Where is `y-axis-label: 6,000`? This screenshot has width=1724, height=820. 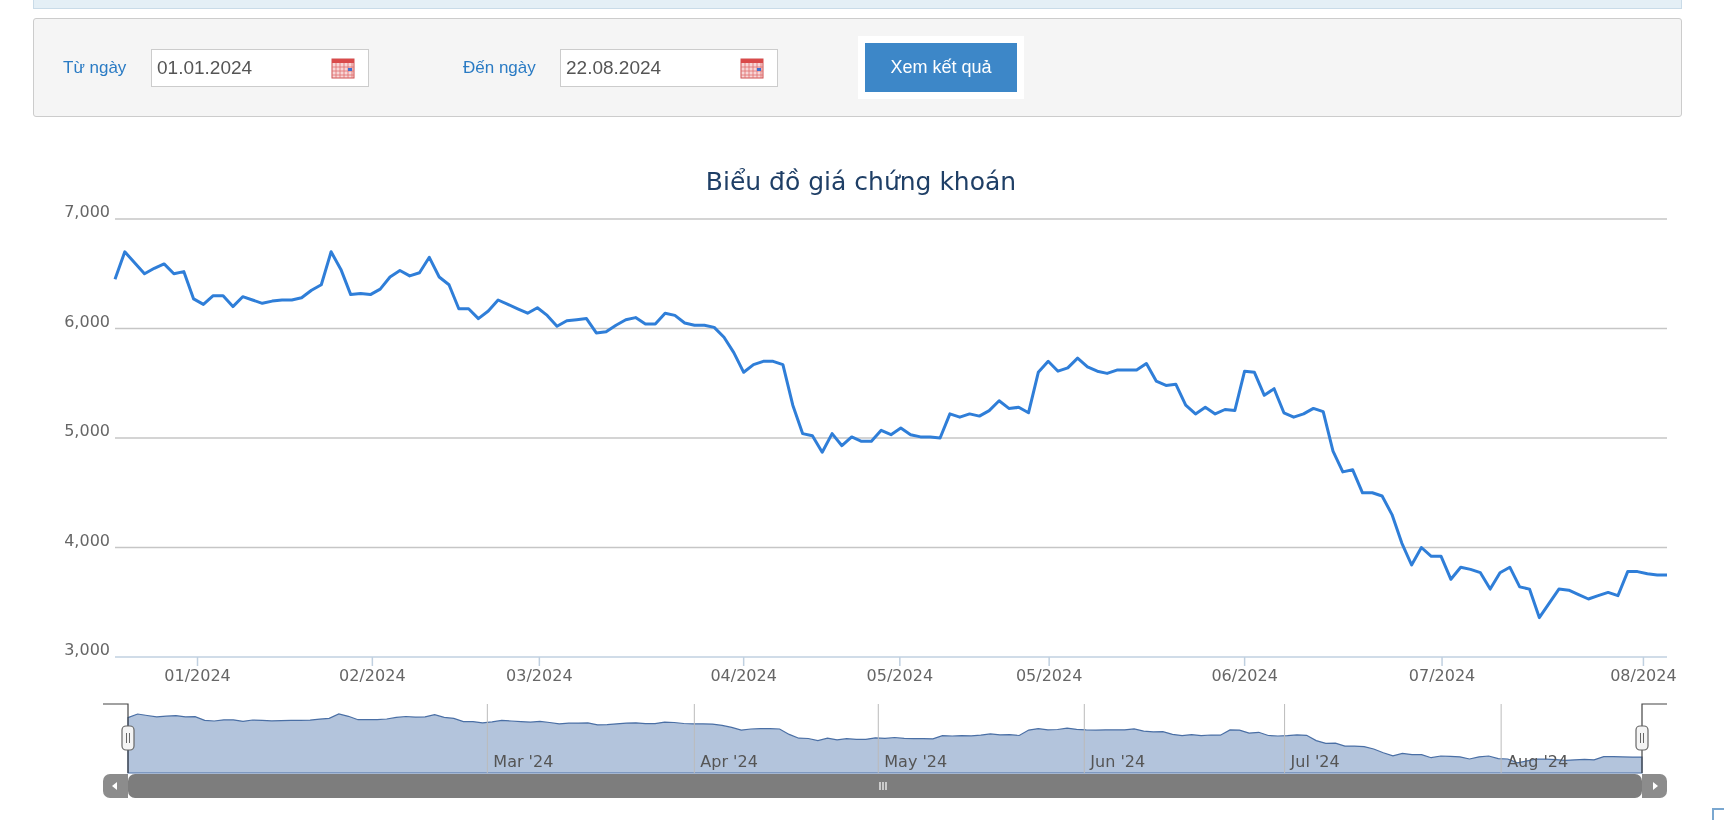
y-axis-label: 6,000 is located at coordinates (87, 321).